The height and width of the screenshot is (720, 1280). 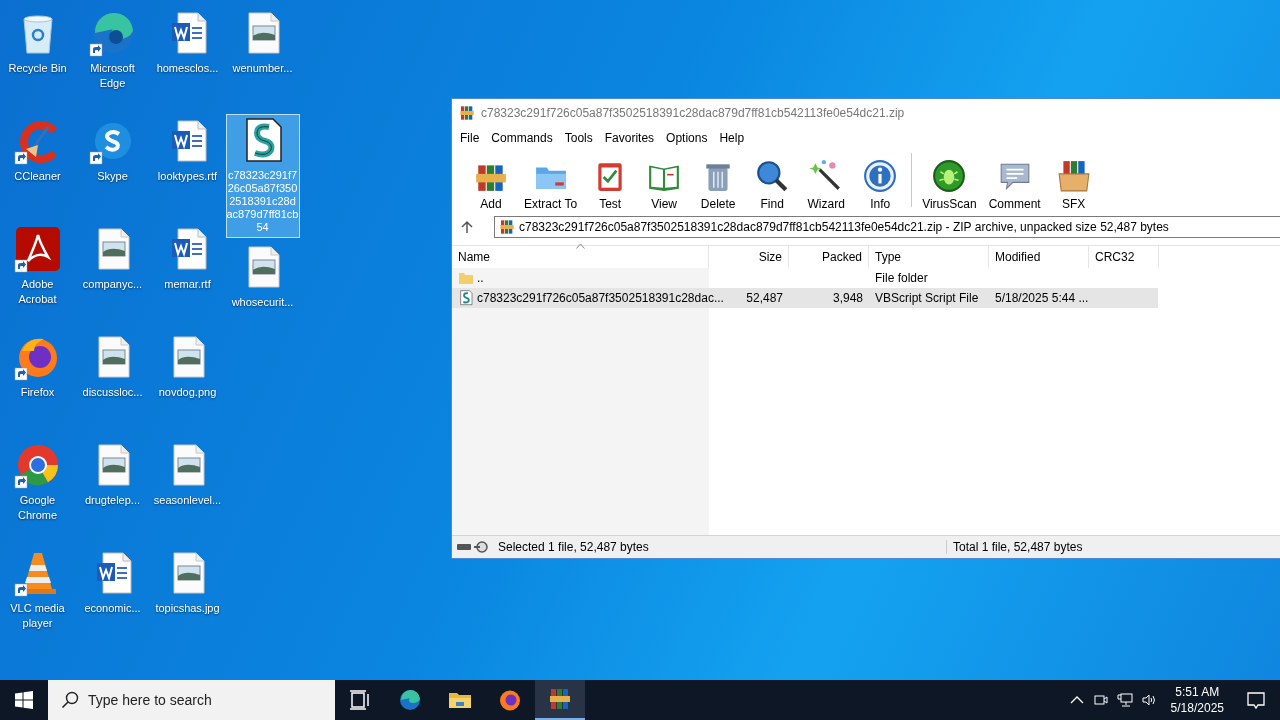 I want to click on column-header: Name, so click(x=580, y=257).